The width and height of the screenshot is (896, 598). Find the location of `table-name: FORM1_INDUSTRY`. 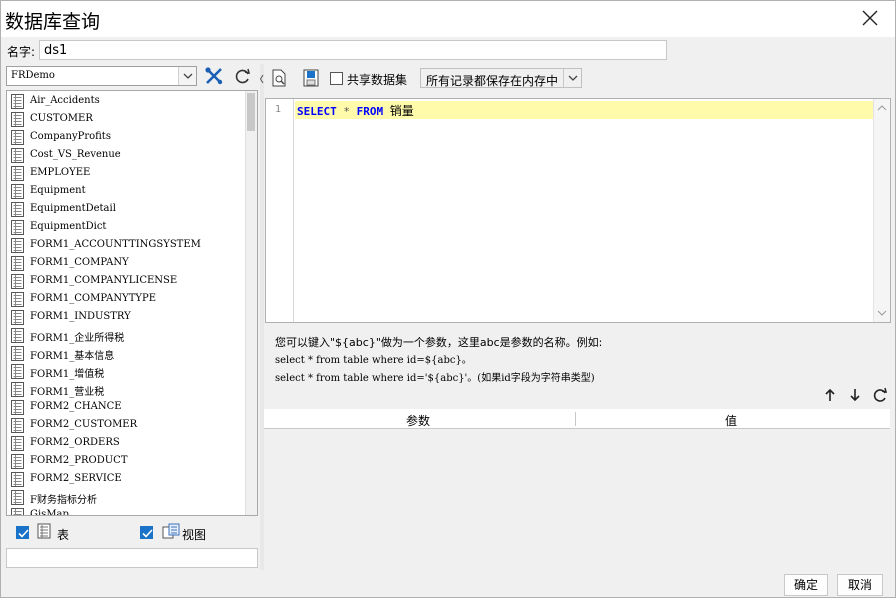

table-name: FORM1_INDUSTRY is located at coordinates (80, 316).